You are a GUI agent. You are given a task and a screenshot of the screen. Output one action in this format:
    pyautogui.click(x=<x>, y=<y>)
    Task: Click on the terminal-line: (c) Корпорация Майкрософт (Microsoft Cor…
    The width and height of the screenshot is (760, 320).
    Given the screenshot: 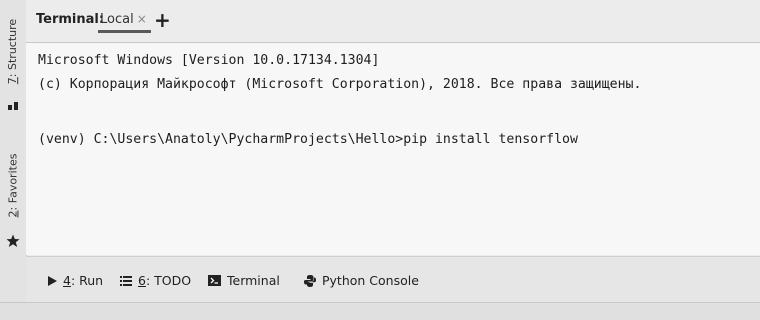 What is the action you would take?
    pyautogui.click(x=340, y=84)
    